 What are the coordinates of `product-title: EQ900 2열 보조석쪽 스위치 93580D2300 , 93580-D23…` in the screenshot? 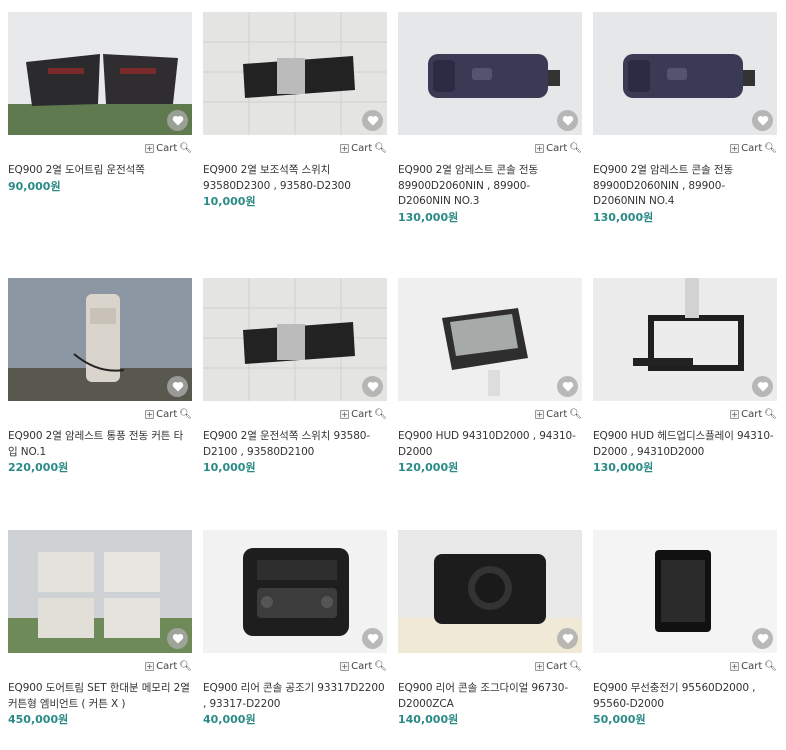 It's located at (295, 178).